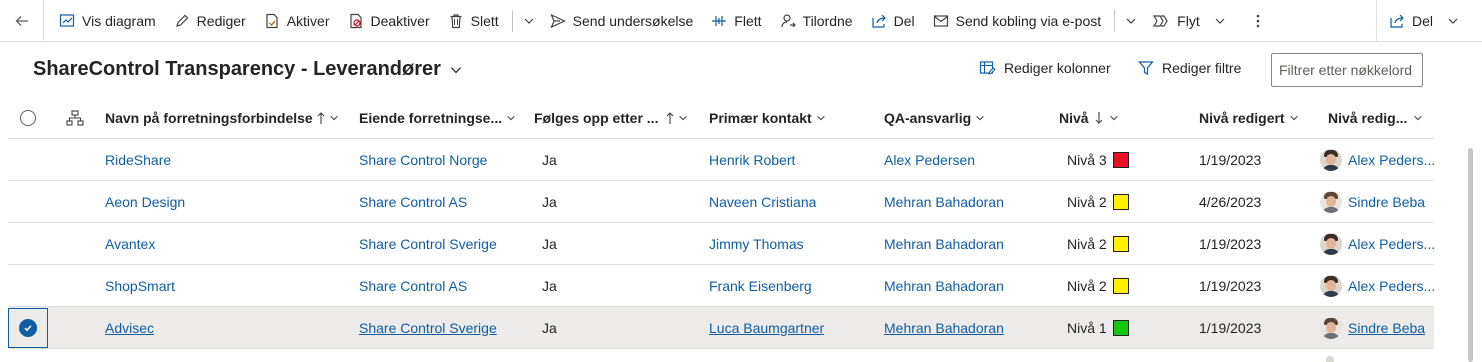  Describe the element at coordinates (1202, 68) in the screenshot. I see `edit-filters-label: Rediger filtre` at that location.